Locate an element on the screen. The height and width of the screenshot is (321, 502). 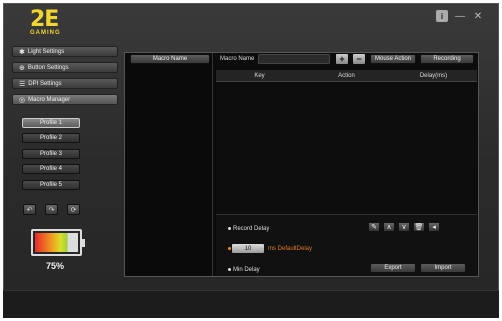
move-down-icon: ∨ is located at coordinates (404, 227).